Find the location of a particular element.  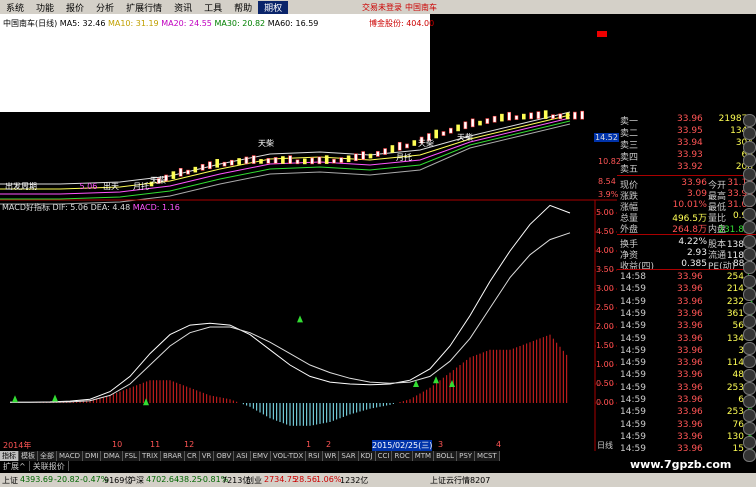

indicator-tab: BRAR is located at coordinates (172, 456).